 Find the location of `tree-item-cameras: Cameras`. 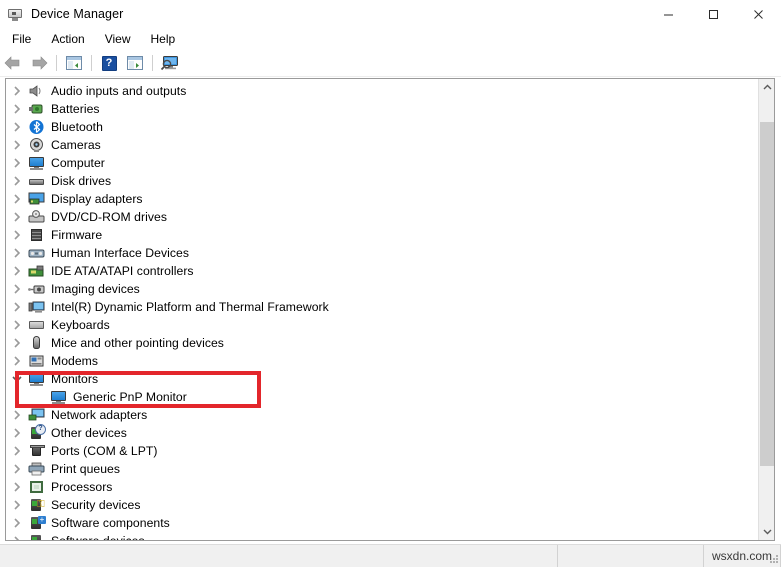

tree-item-cameras: Cameras is located at coordinates (382, 145).